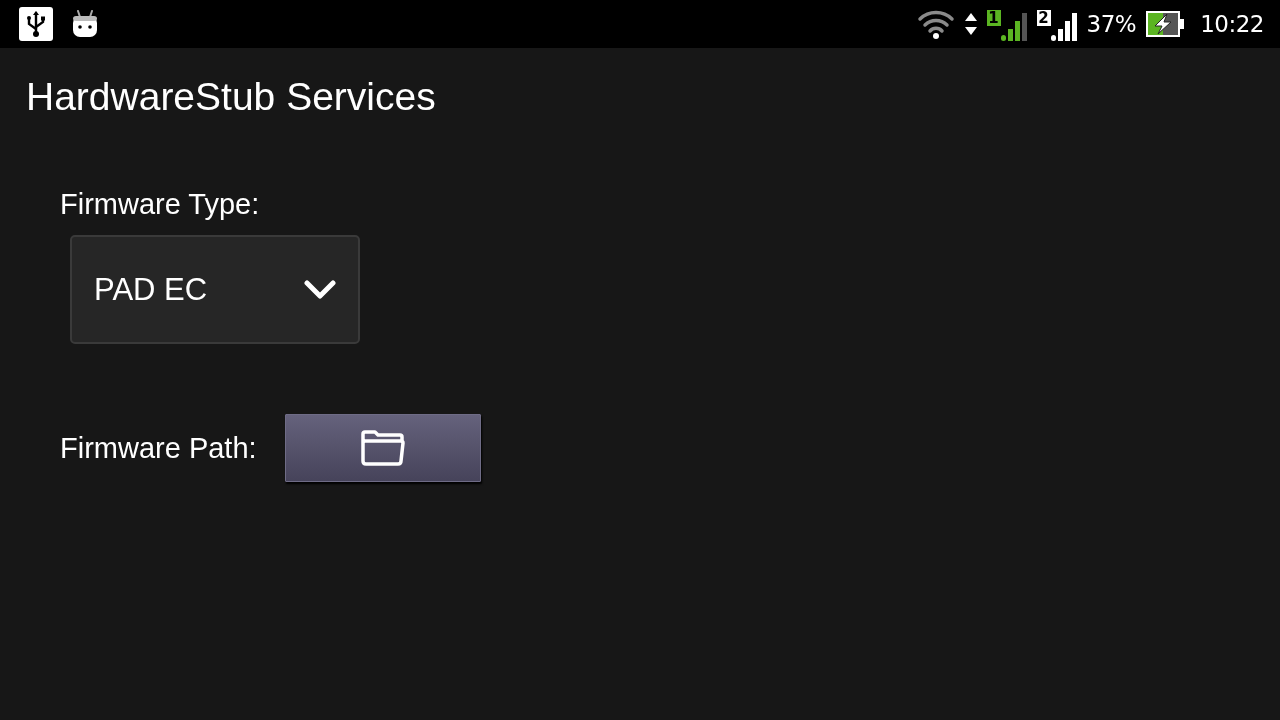 This screenshot has width=1280, height=720. I want to click on sim-number: 2, so click(1043, 18).